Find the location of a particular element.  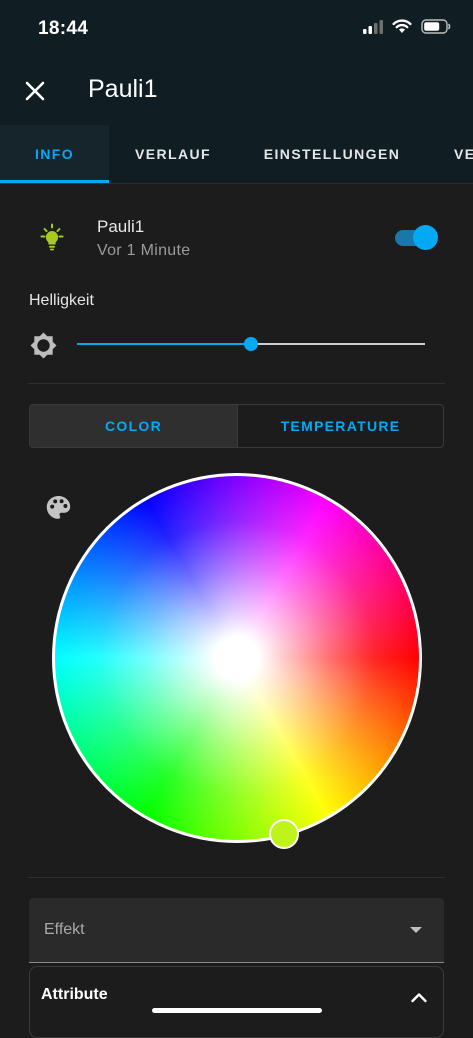

brightness-slider is located at coordinates (251, 345).